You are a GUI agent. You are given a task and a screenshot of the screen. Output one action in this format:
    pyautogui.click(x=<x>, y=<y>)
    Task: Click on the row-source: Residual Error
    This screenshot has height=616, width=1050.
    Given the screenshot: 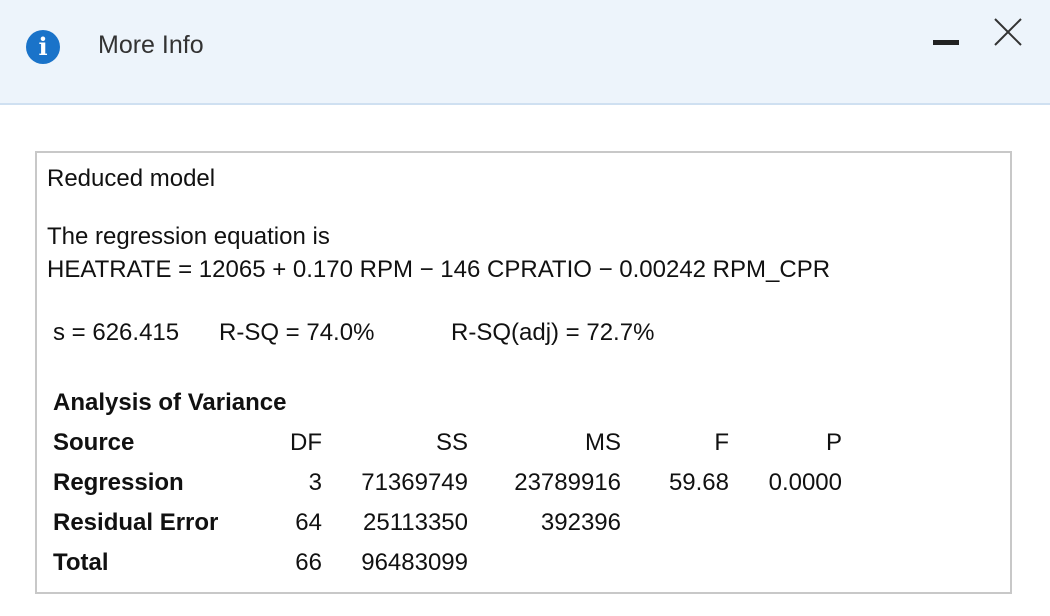 What is the action you would take?
    pyautogui.click(x=136, y=522)
    